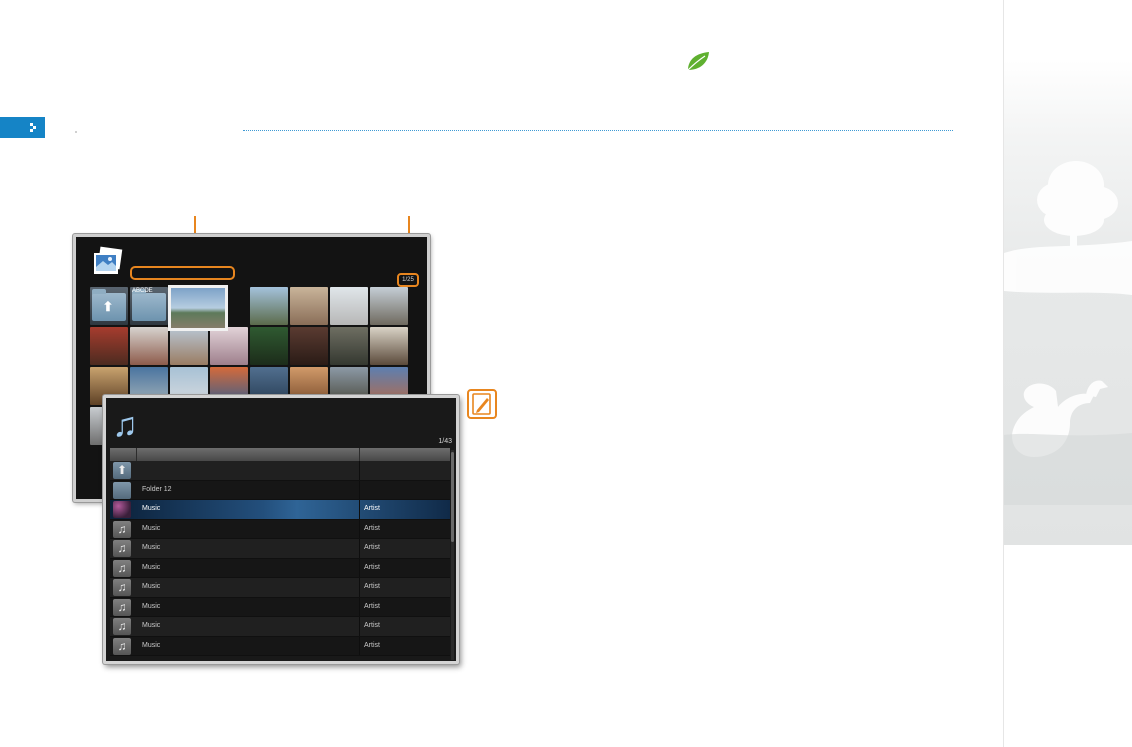 Image resolution: width=1132 pixels, height=747 pixels. What do you see at coordinates (182, 273) in the screenshot?
I see `folder-path-highlight` at bounding box center [182, 273].